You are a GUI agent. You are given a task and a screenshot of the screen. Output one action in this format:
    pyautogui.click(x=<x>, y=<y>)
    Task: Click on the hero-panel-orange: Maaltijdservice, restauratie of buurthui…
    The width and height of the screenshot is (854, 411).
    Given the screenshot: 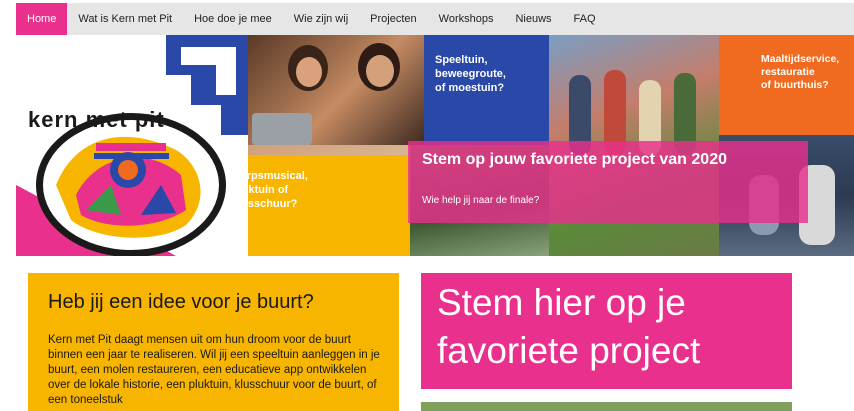 What is the action you would take?
    pyautogui.click(x=786, y=85)
    